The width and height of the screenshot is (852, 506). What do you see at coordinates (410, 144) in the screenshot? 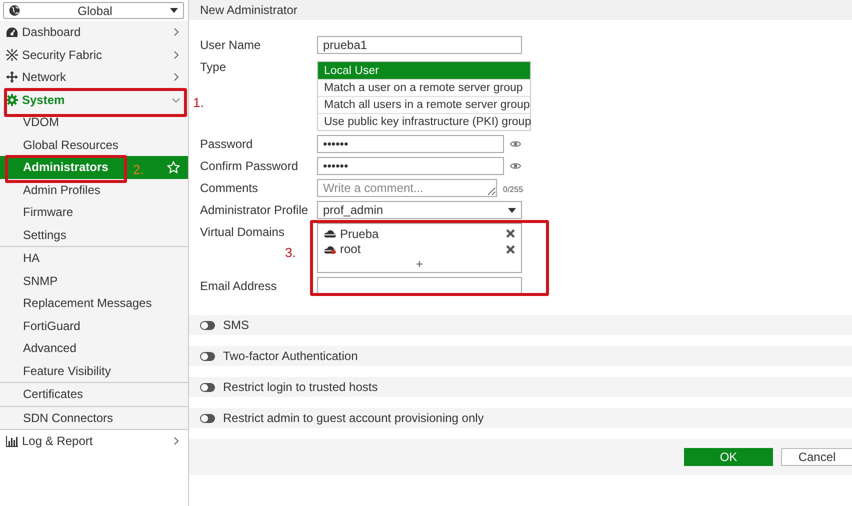
I see `password-field: ••••••` at bounding box center [410, 144].